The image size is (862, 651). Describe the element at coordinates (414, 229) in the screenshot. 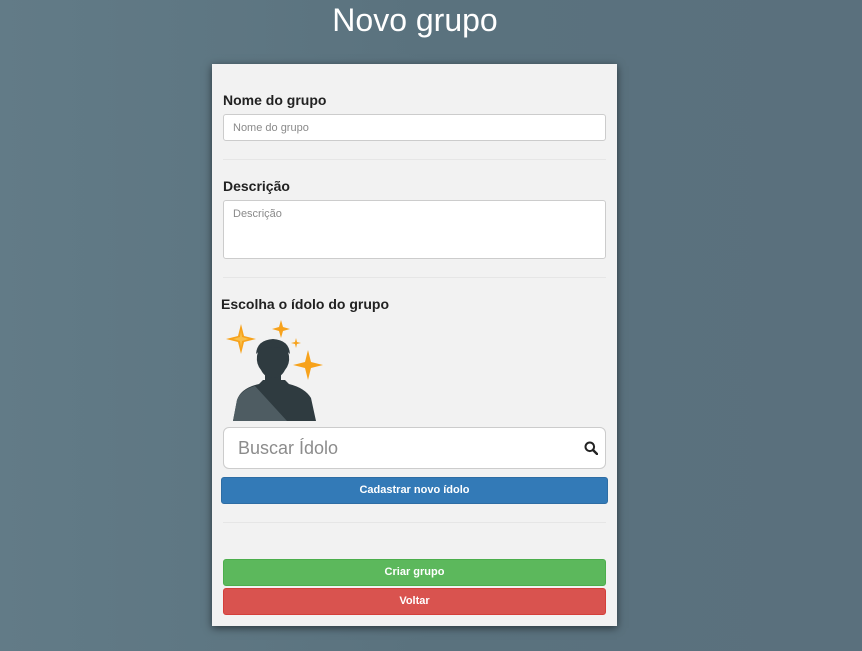

I see `description-textarea` at that location.